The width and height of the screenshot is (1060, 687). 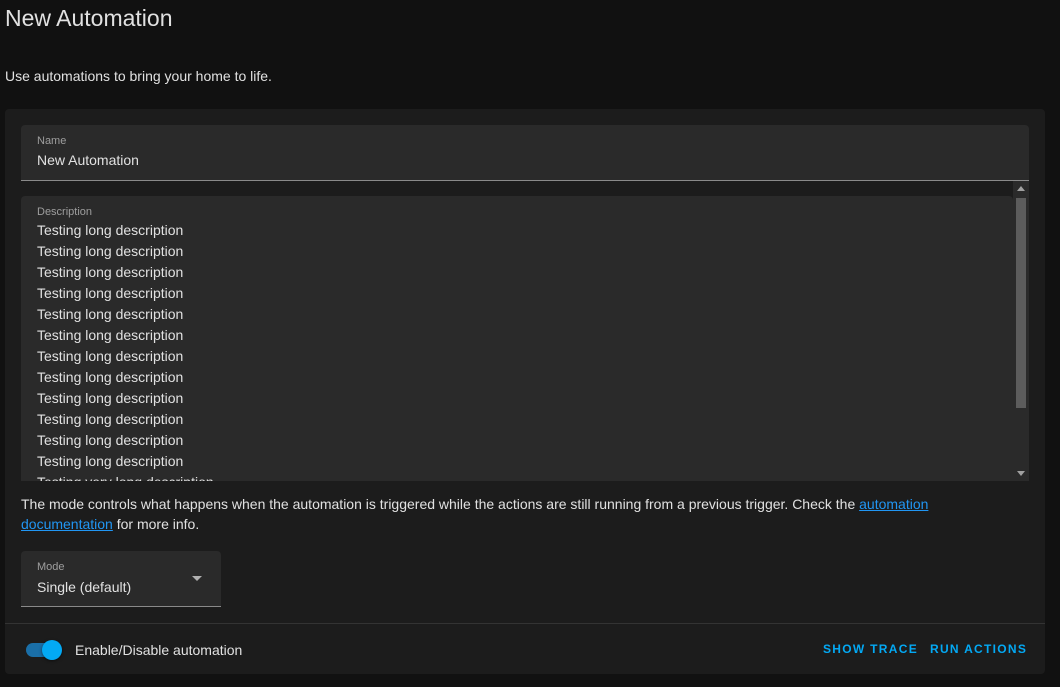 What do you see at coordinates (1021, 473) in the screenshot?
I see `scroll-down-icon` at bounding box center [1021, 473].